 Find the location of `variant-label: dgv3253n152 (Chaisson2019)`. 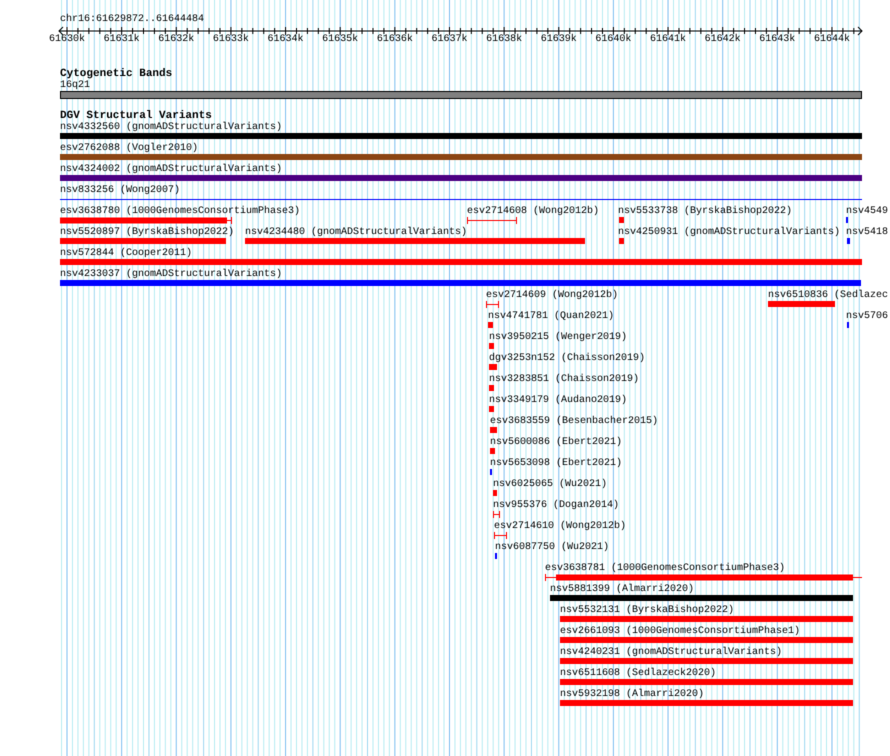

variant-label: dgv3253n152 (Chaisson2019) is located at coordinates (567, 358).